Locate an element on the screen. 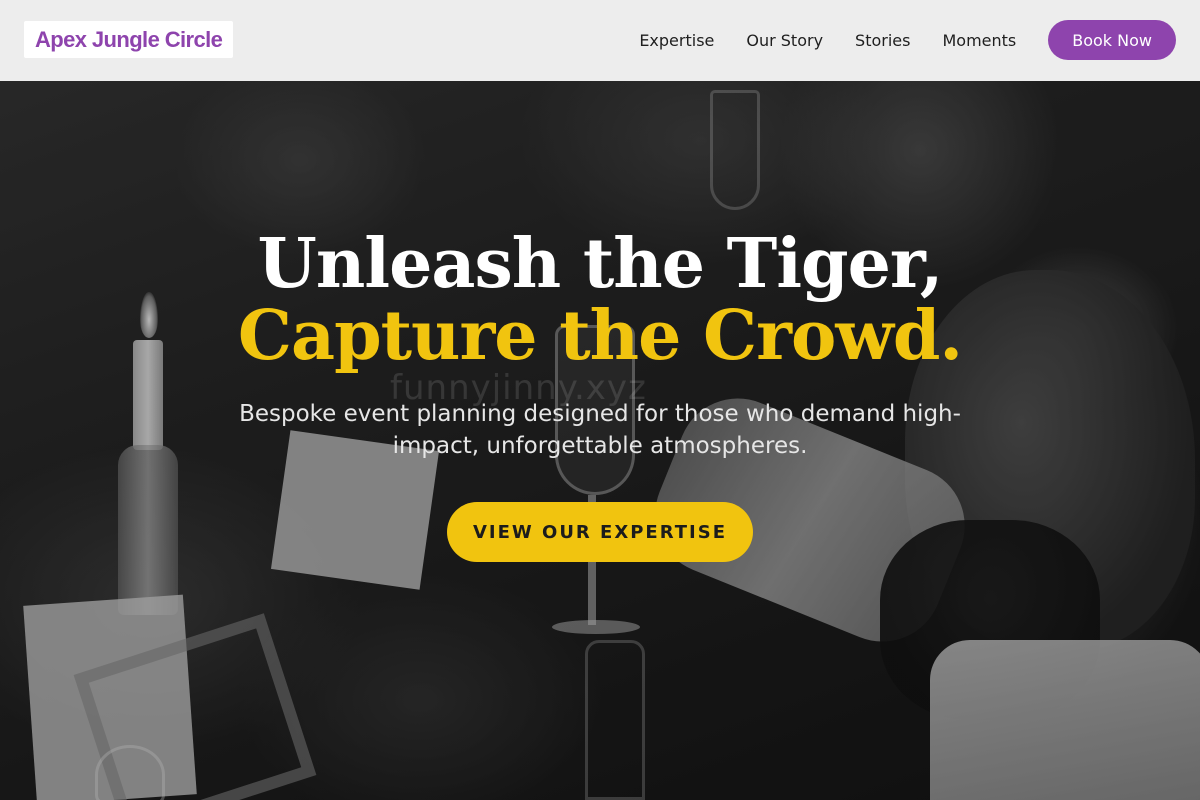 The image size is (1200, 800). nav-link-moments: Moments is located at coordinates (979, 40).